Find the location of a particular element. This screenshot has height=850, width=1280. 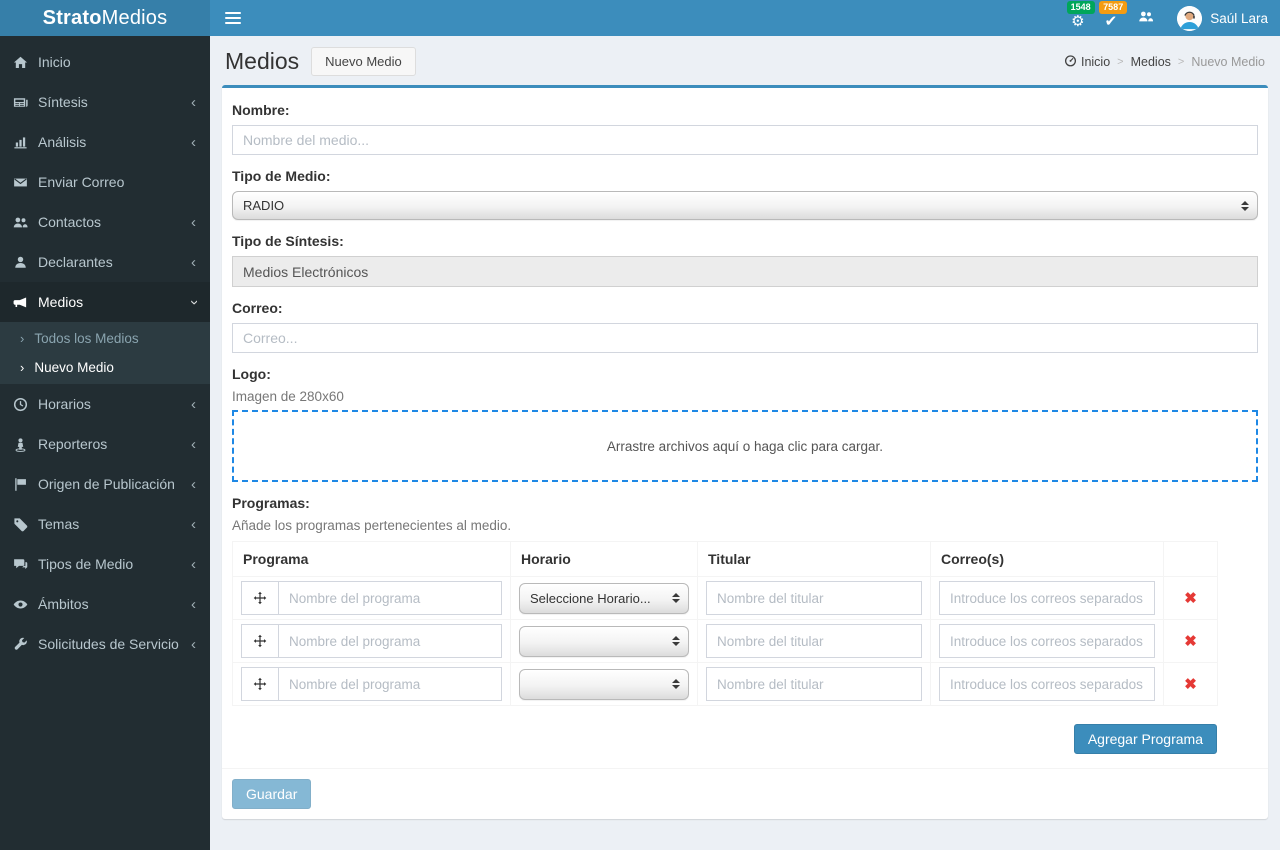

tasks-count-badge: 7587 is located at coordinates (1113, 7).